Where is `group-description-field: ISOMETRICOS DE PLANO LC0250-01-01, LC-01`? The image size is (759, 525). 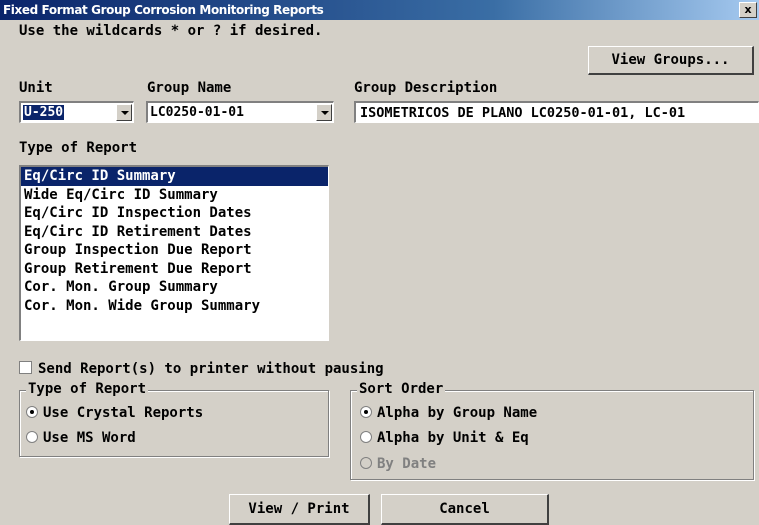
group-description-field: ISOMETRICOS DE PLANO LC0250-01-01, LC-01 is located at coordinates (556, 112).